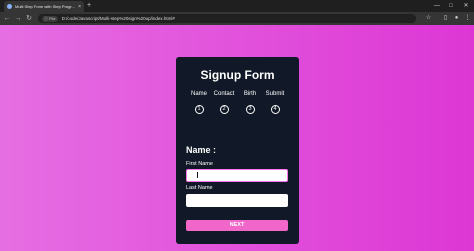 The width and height of the screenshot is (474, 251). I want to click on step-number-circle: 2, so click(224, 109).